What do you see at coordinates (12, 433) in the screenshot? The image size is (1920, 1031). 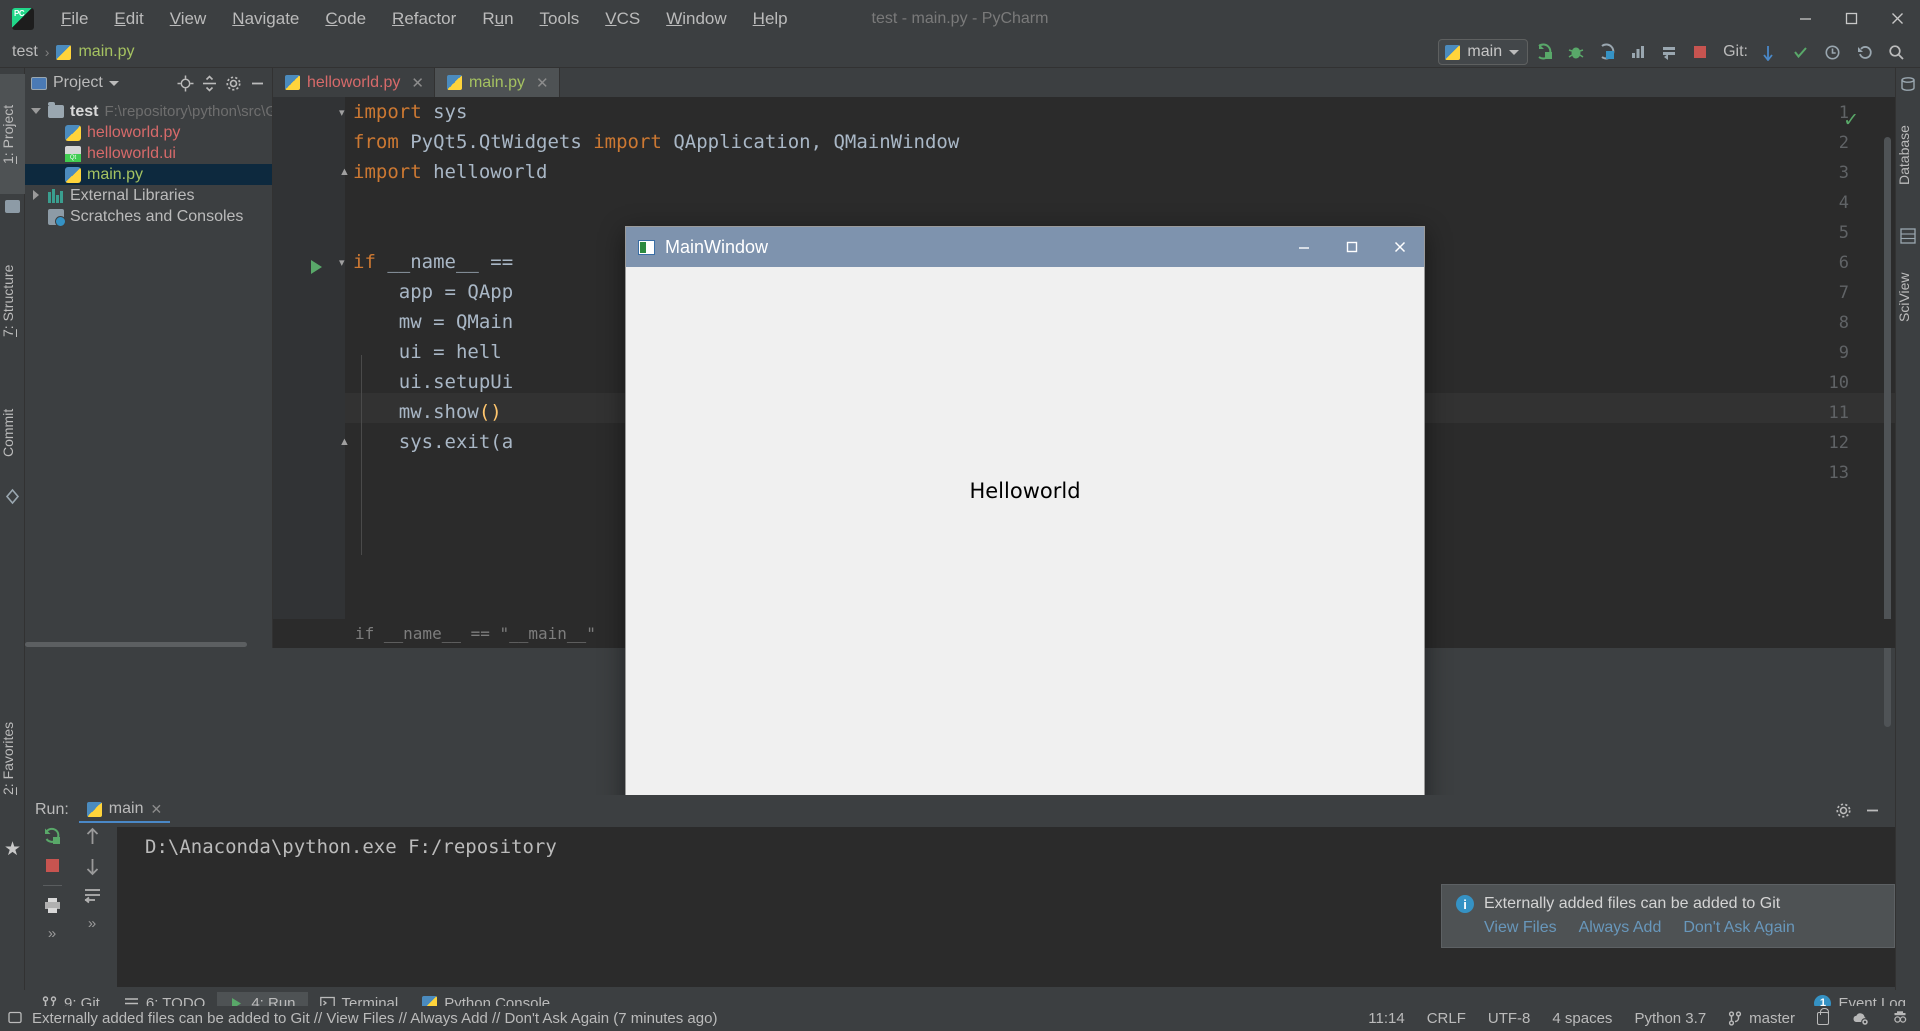 I see `sidebar-item-commit: Commit` at bounding box center [12, 433].